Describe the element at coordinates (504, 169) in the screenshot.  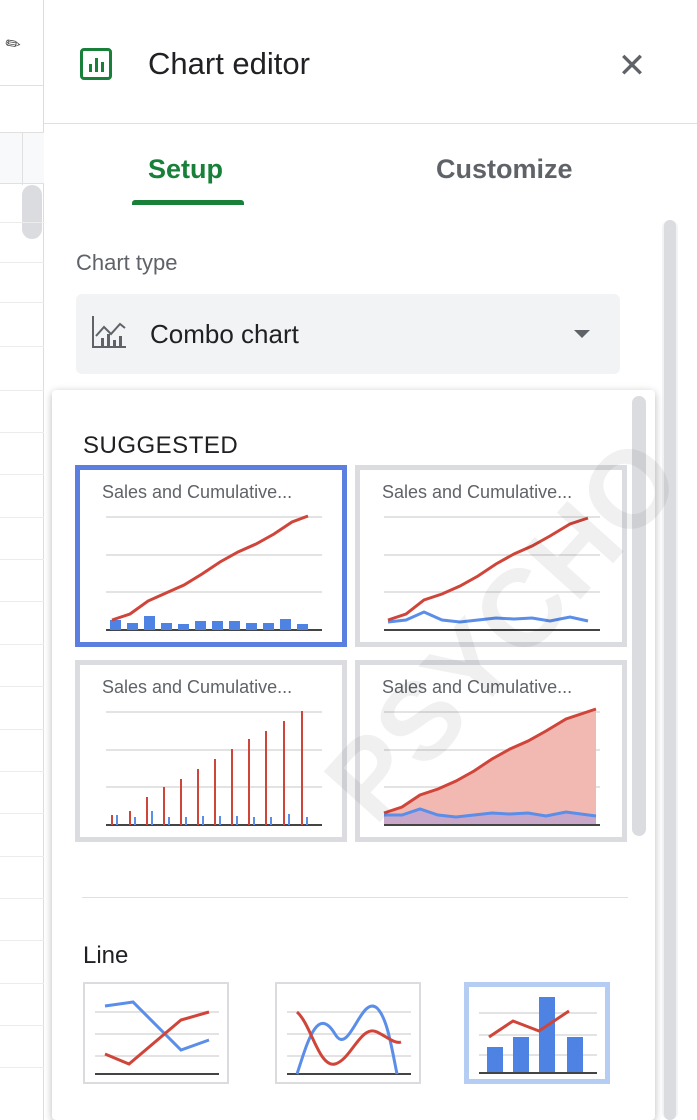
I see `tab-customize: Customize` at that location.